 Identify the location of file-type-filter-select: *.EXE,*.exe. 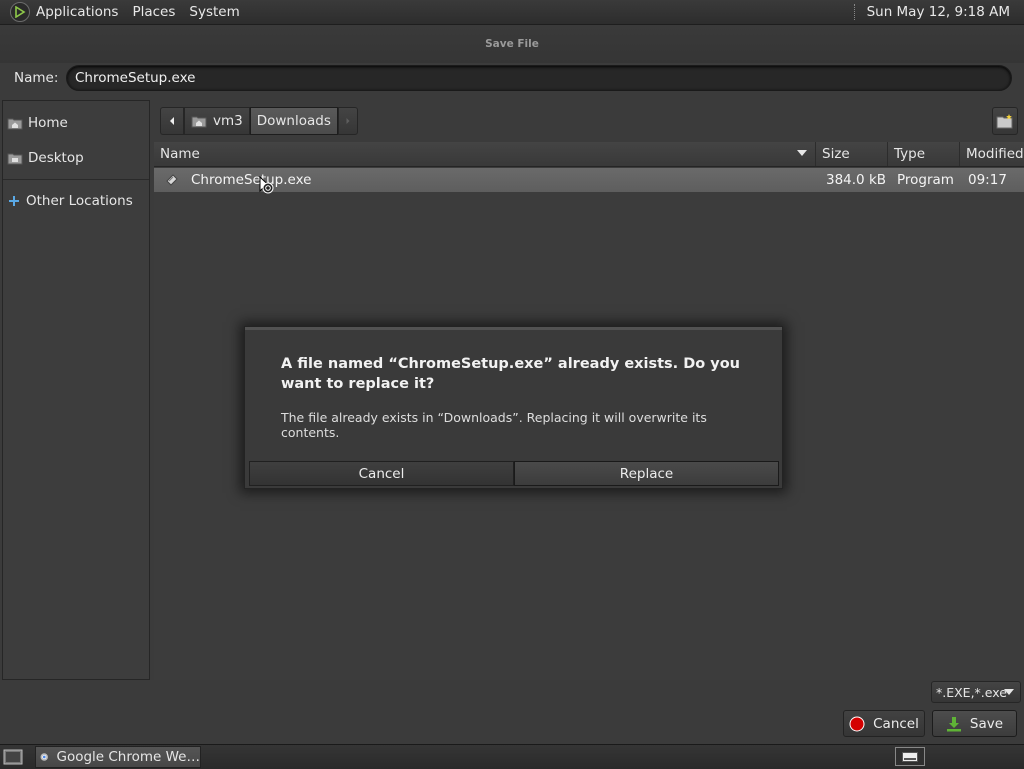
(976, 692).